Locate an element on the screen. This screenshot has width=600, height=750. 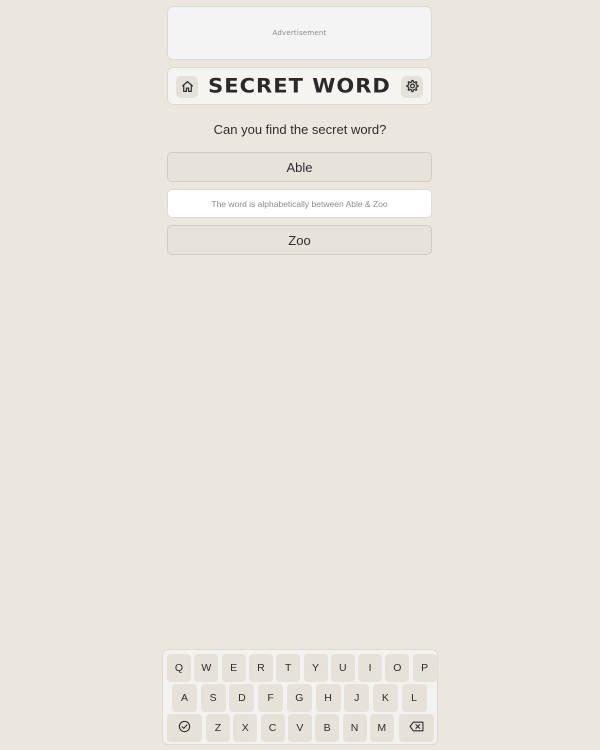
key-u: U is located at coordinates (342, 668).